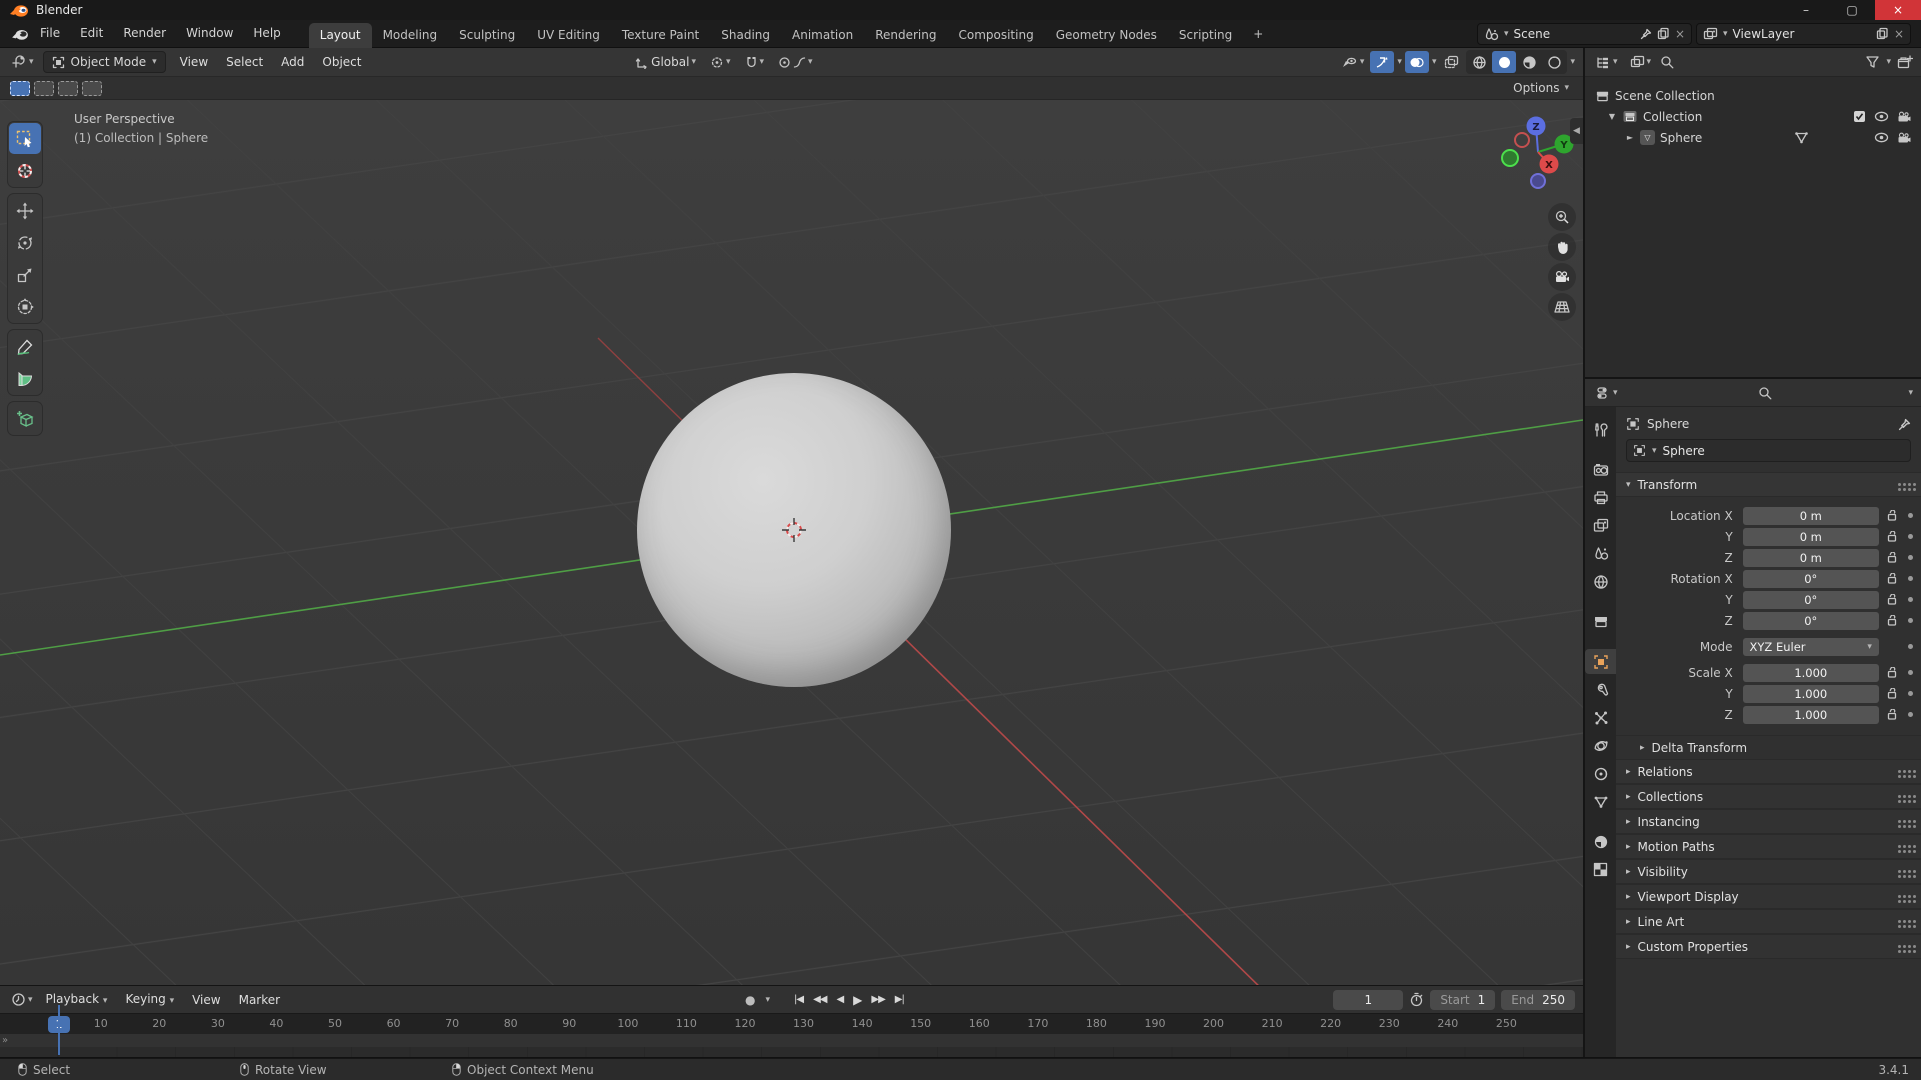  Describe the element at coordinates (1768, 771) in the screenshot. I see `collapsed-panel-header: ▸ Relations` at that location.